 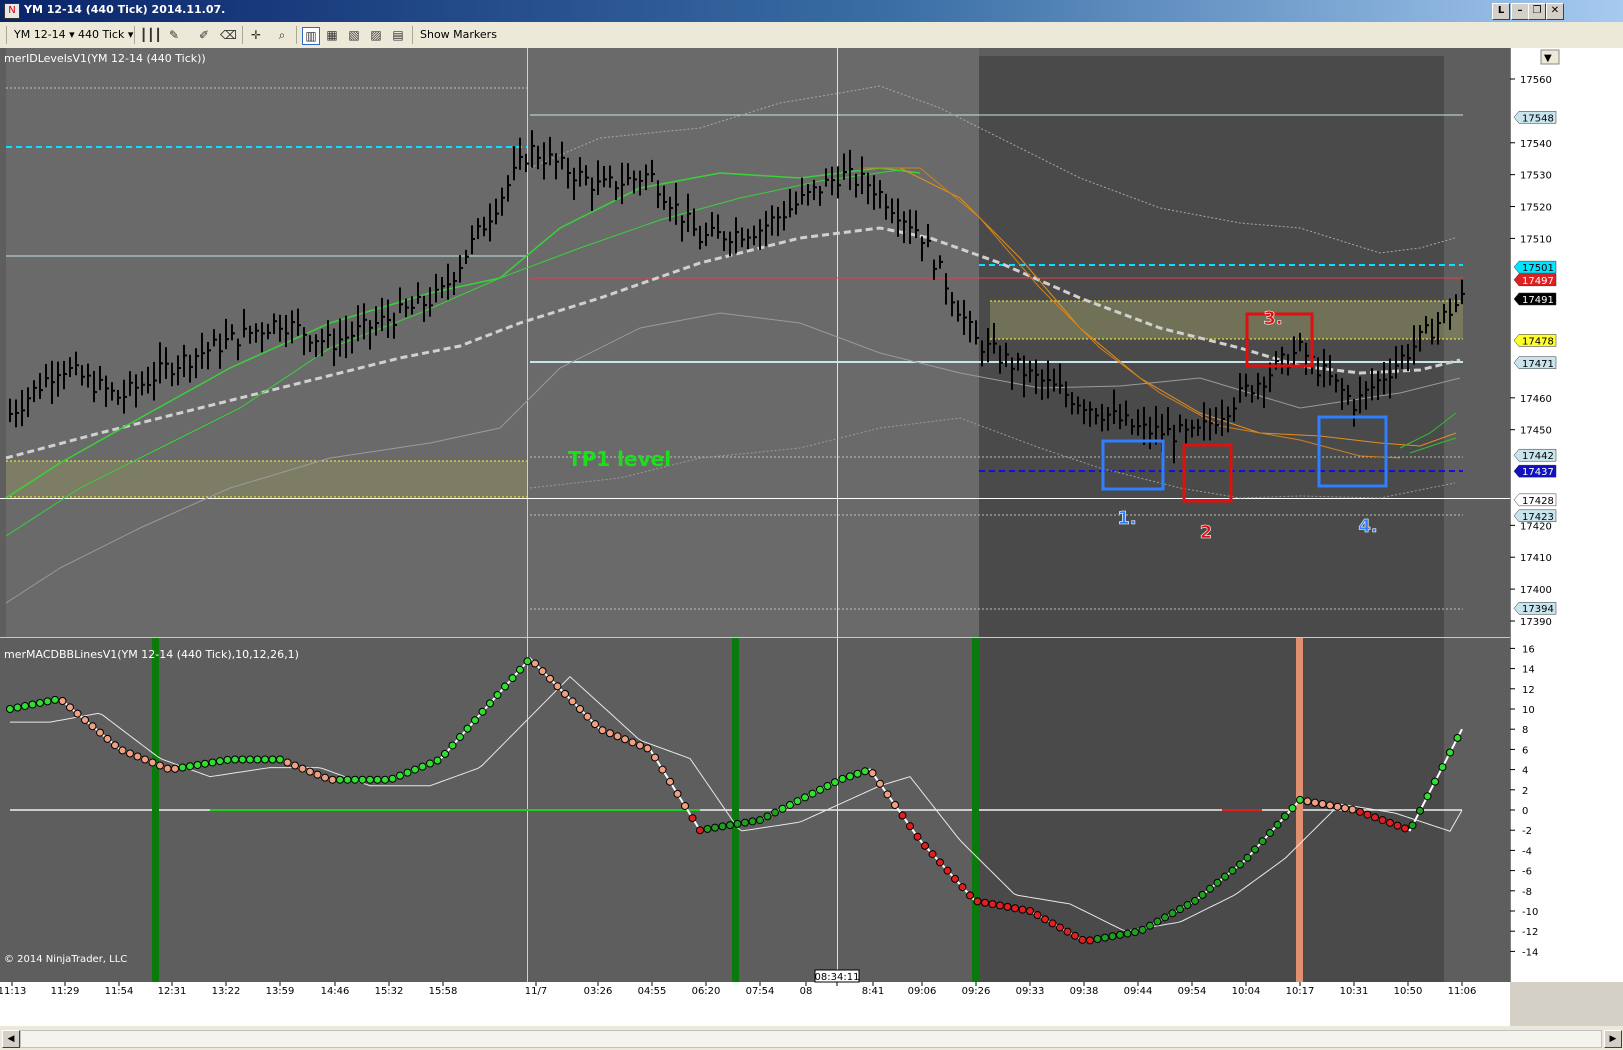 I want to click on drawing-pencil-icon: ✎, so click(x=174, y=35).